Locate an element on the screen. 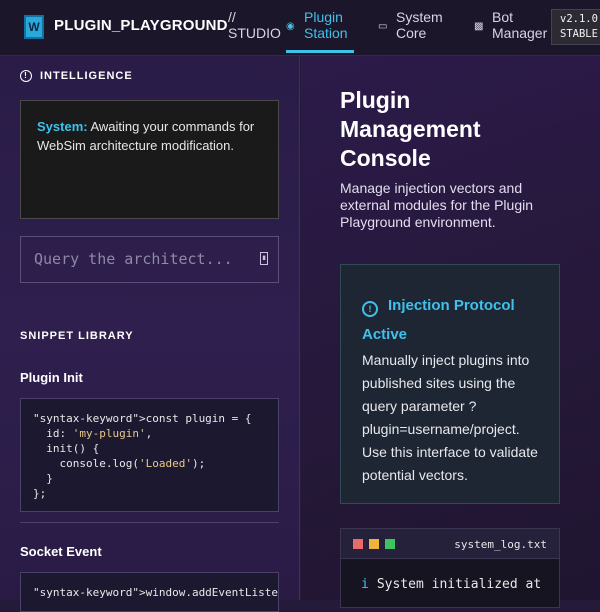 The width and height of the screenshot is (600, 612). message-sender: System: is located at coordinates (62, 126).